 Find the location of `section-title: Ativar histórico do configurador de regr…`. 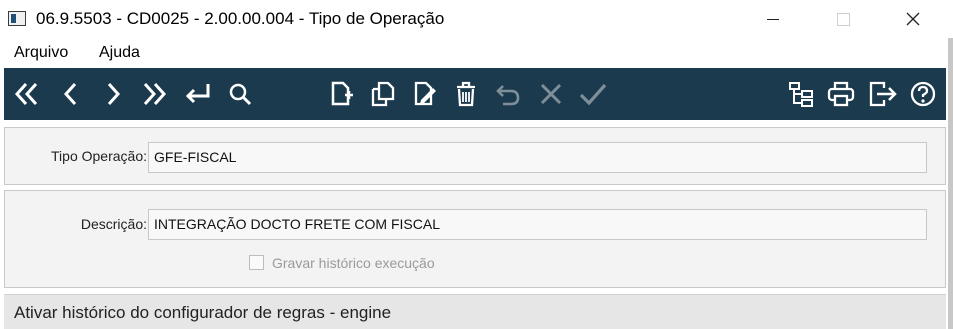

section-title: Ativar histórico do configurador de regr… is located at coordinates (203, 312).